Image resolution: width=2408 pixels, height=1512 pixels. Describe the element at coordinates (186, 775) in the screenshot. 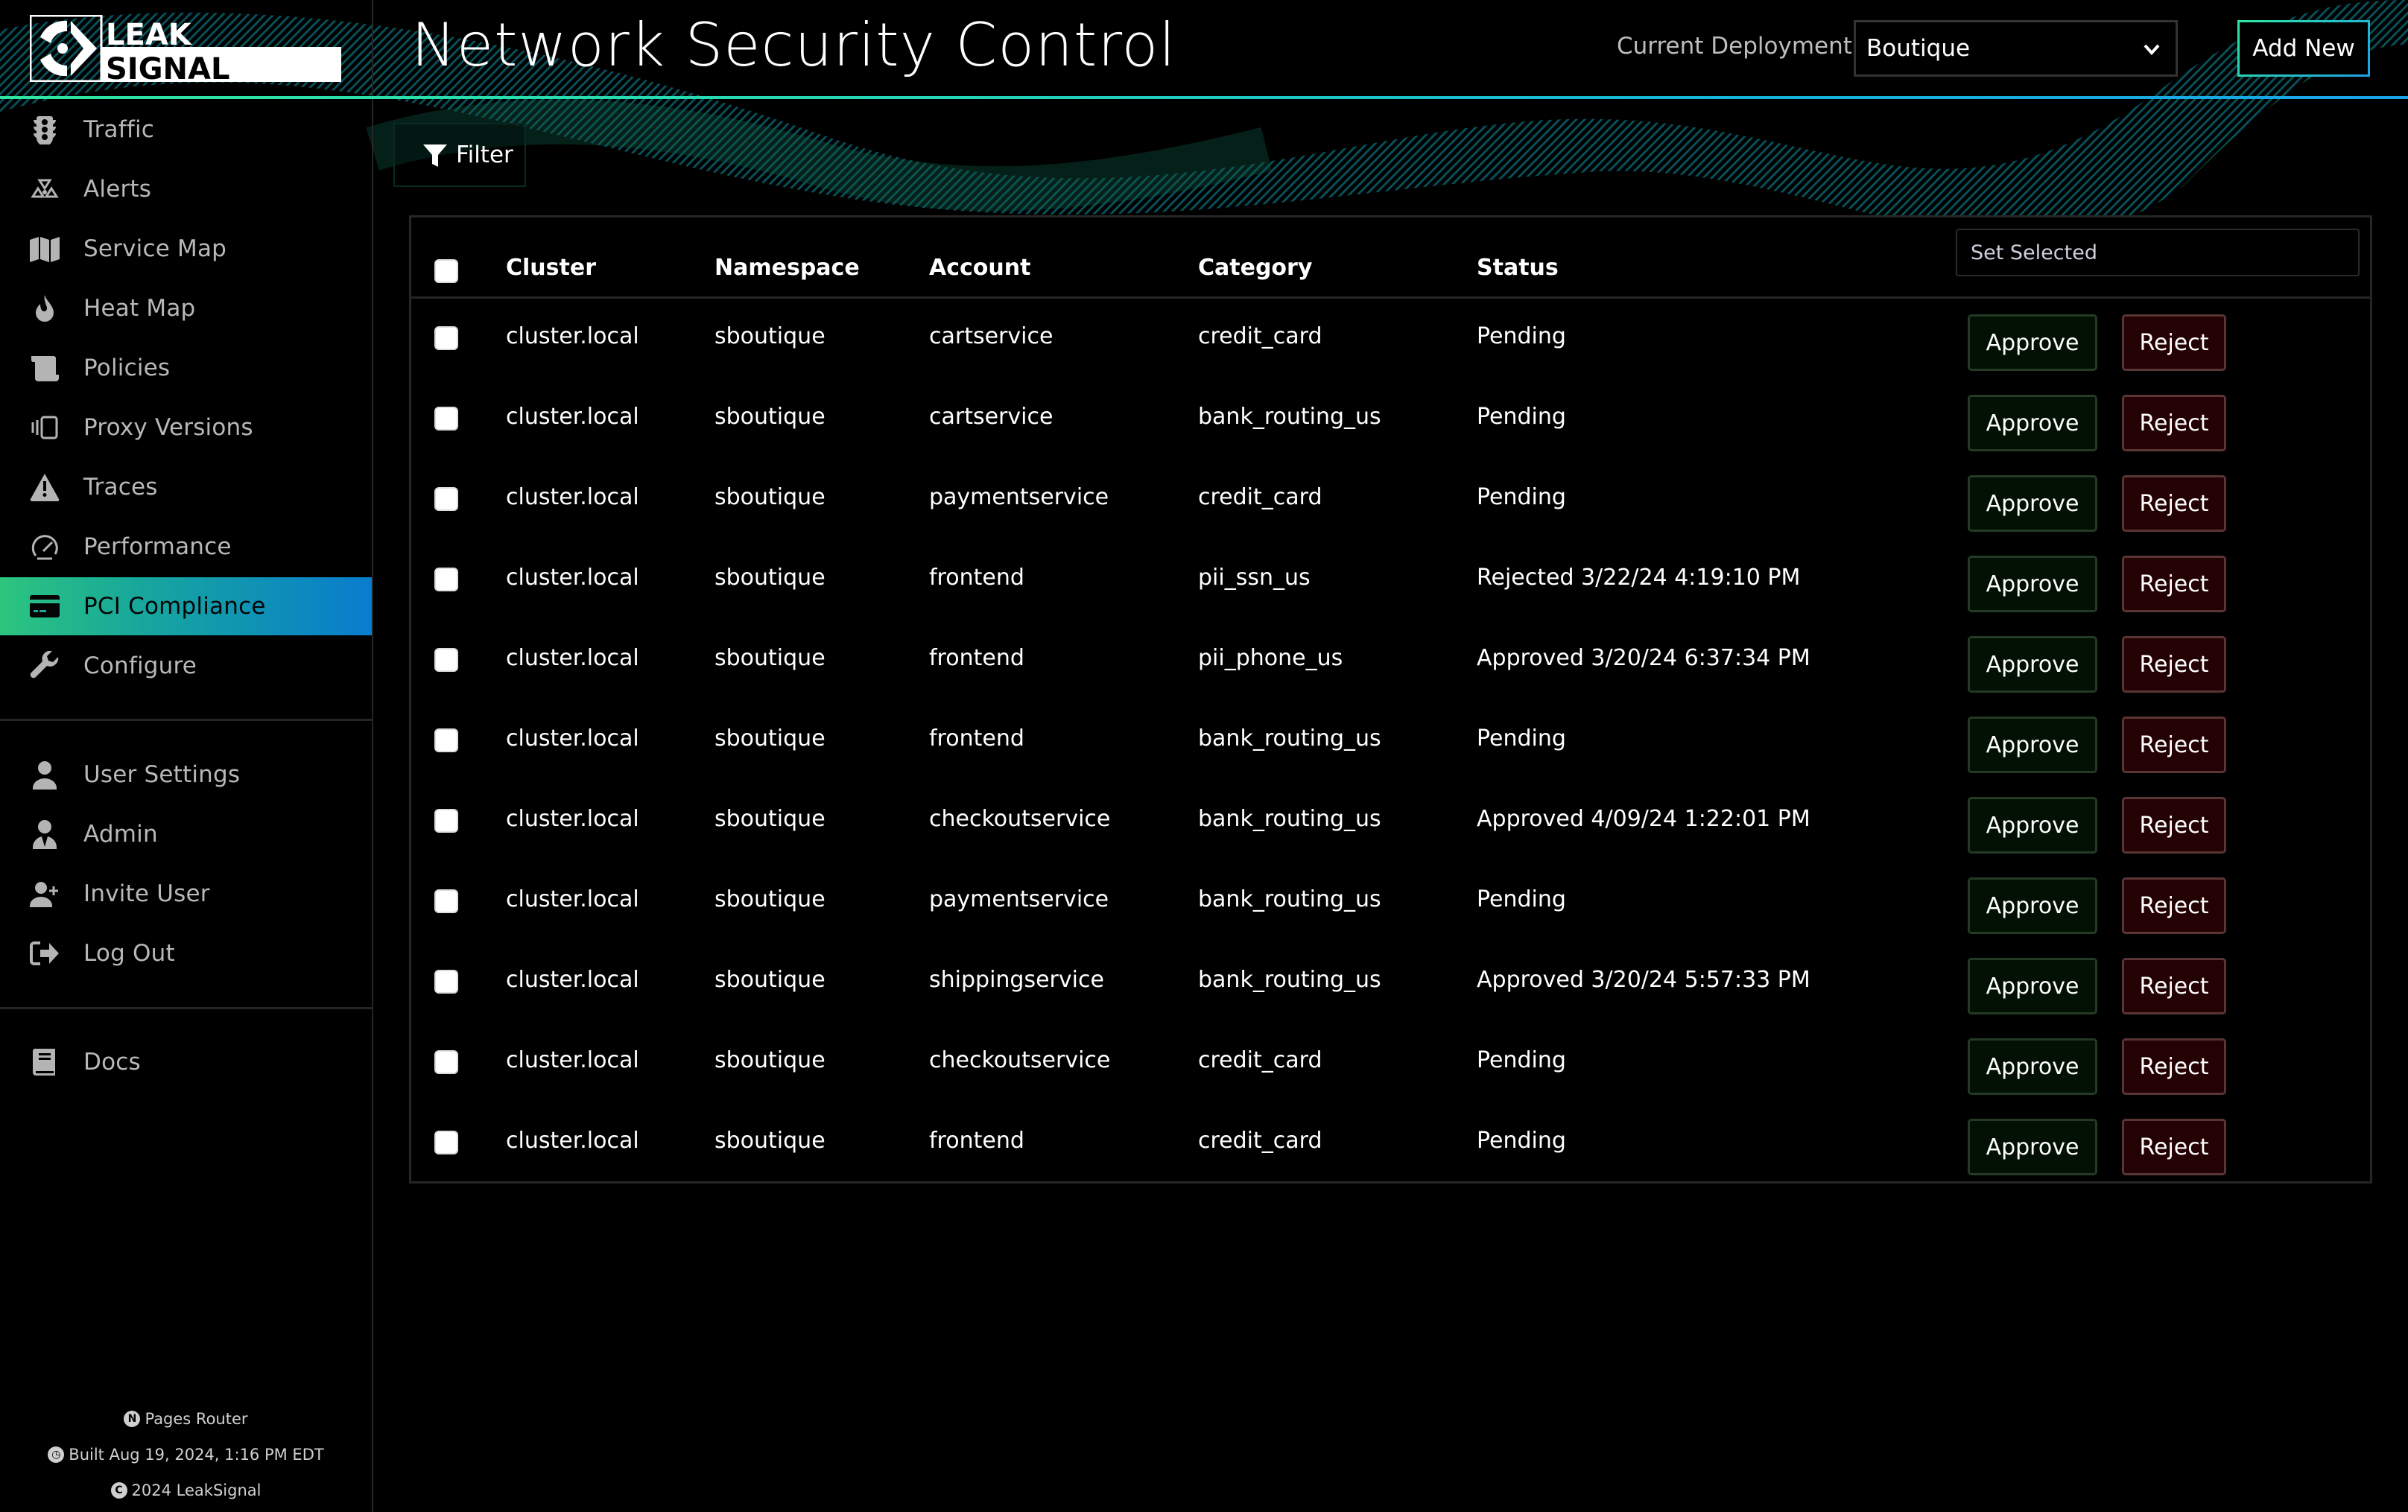

I see `sidebar-item-user-settings: User Settings` at that location.